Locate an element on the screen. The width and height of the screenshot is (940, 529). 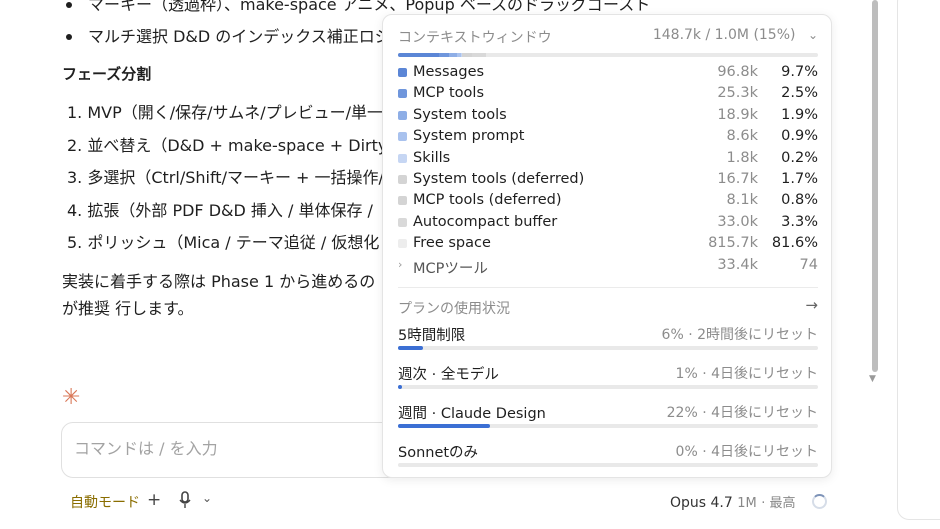
limit-label: 週間 · Claude Design is located at coordinates (472, 414).